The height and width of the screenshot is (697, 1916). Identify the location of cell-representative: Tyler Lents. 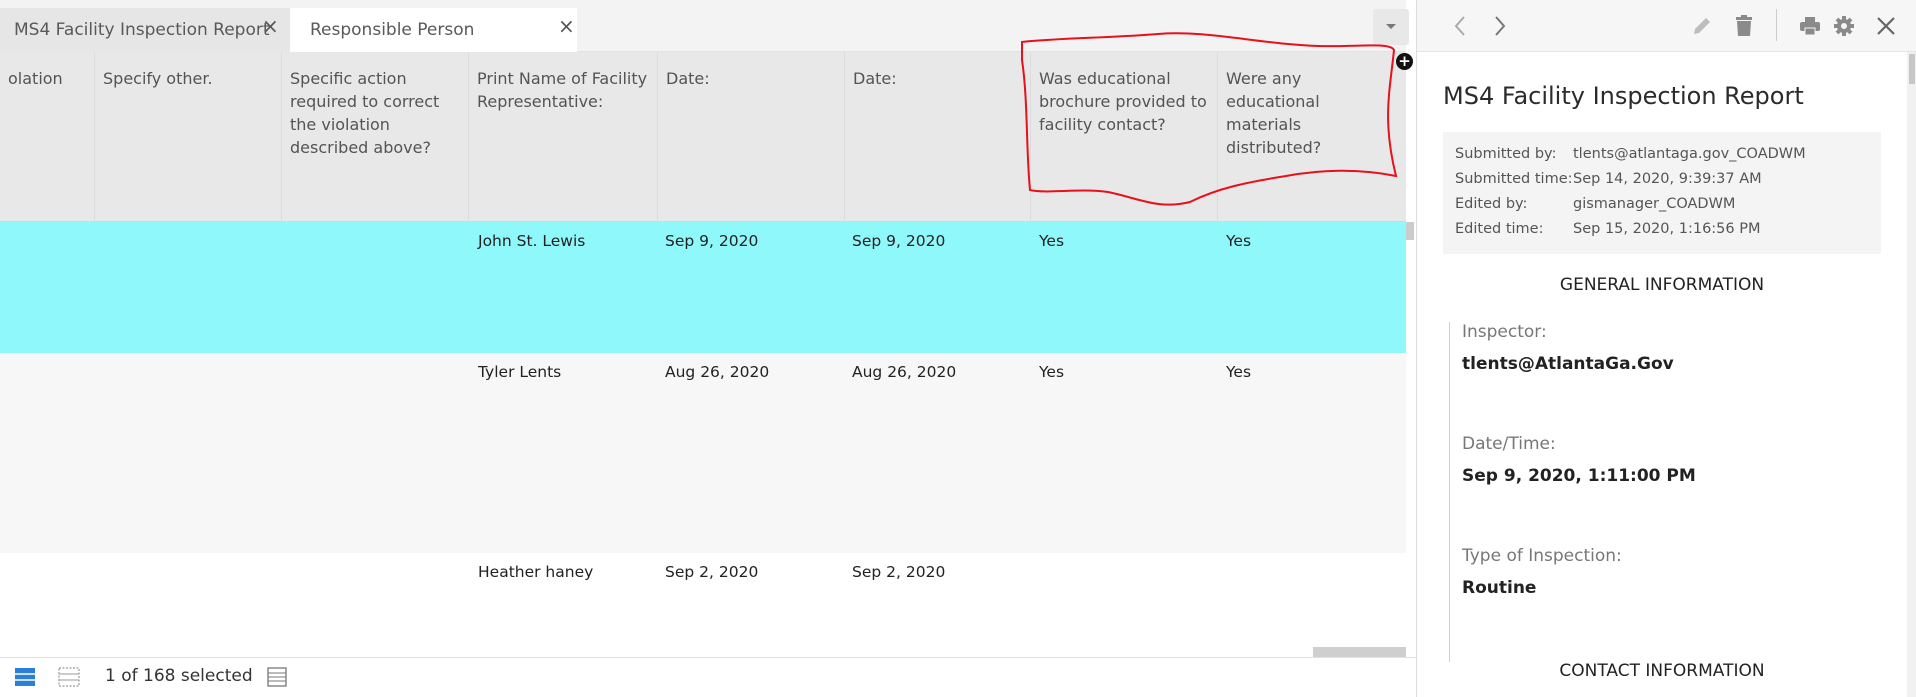
(520, 372).